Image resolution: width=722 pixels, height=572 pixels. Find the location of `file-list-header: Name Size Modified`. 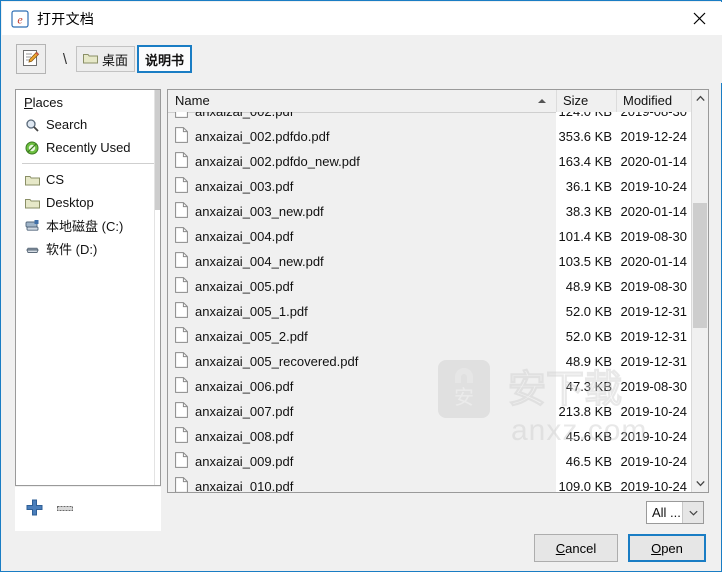

file-list-header: Name Size Modified is located at coordinates (438, 101).